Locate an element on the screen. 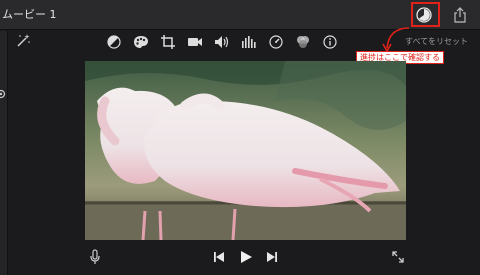  voiceover-button is located at coordinates (95, 257).